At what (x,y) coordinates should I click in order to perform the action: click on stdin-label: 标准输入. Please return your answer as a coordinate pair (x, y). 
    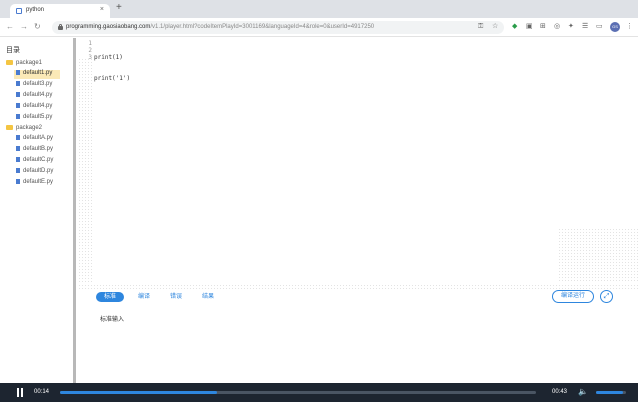
    Looking at the image, I should click on (112, 320).